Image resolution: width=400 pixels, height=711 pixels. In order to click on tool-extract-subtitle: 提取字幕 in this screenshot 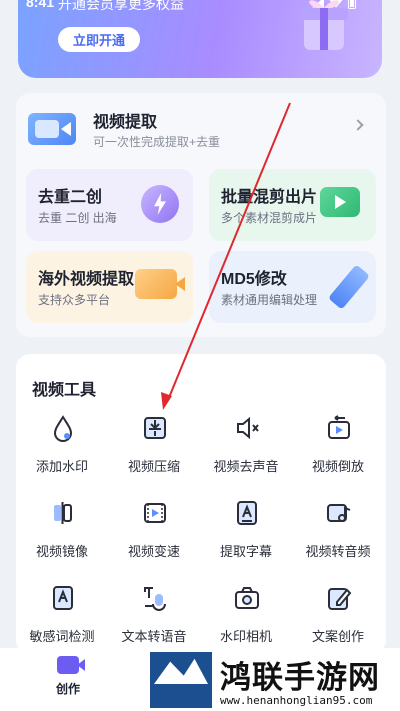, I will do `click(246, 539)`.